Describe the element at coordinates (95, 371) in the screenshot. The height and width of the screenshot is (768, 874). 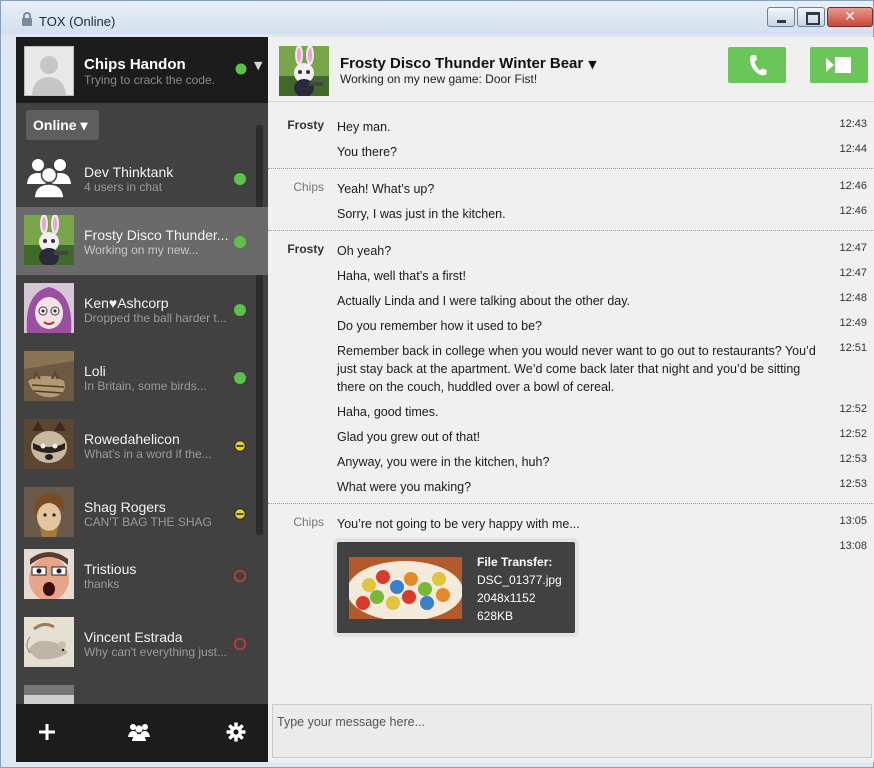
I see `friend-name: Loli` at that location.